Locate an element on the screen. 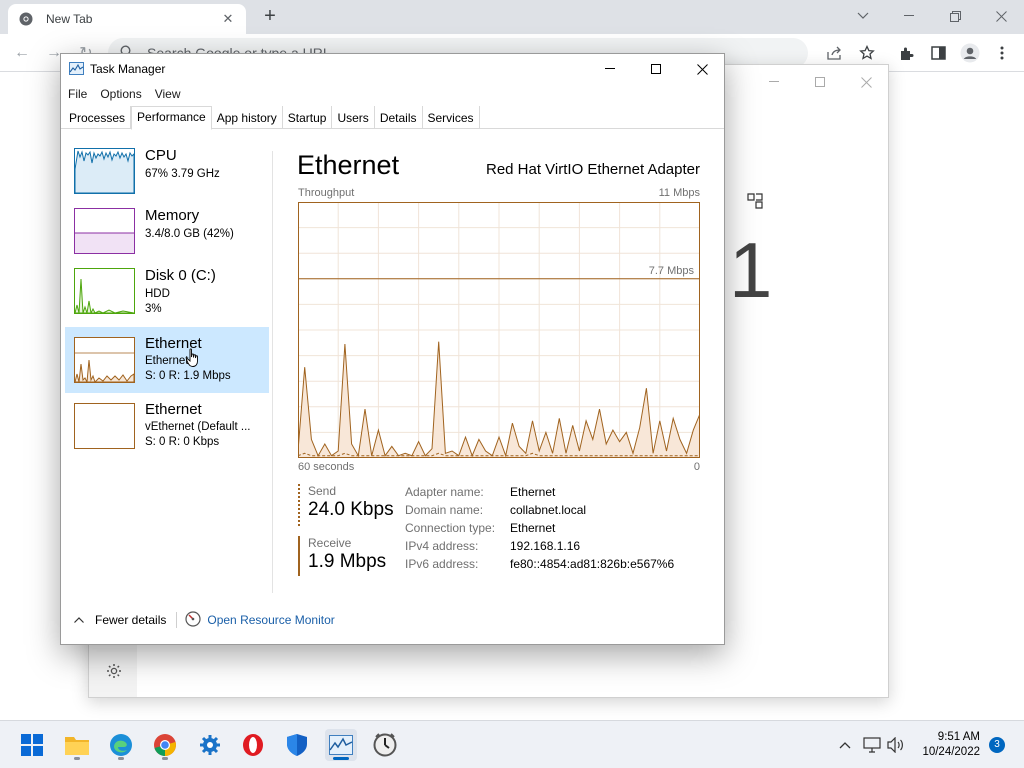  extensions-icon is located at coordinates (906, 53).